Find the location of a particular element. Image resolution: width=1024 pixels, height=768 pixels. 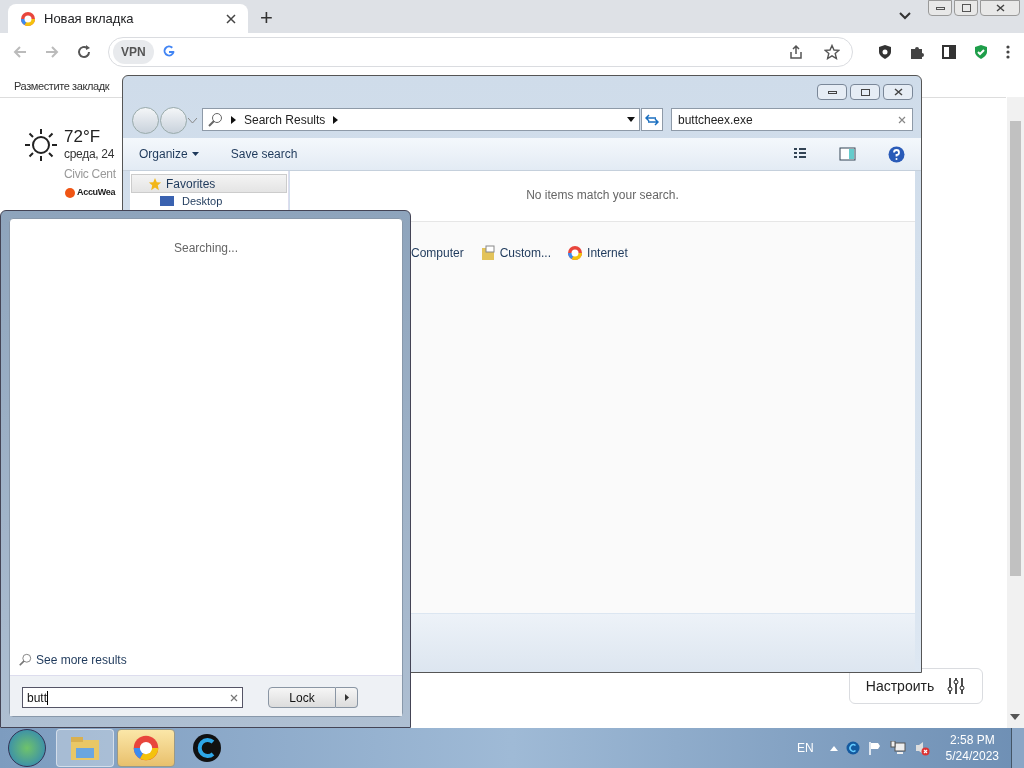

start-search-field: butt is located at coordinates (132, 697).